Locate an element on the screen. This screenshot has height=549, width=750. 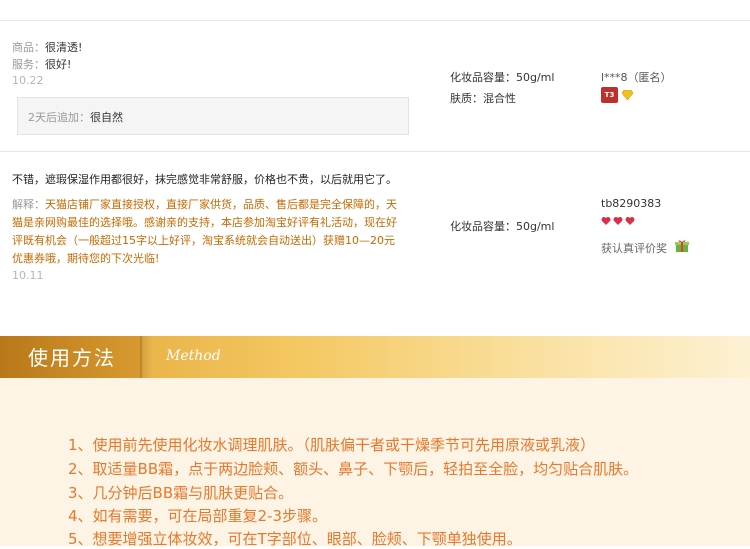
review-1-user: l***8（匿名） is located at coordinates (636, 77).